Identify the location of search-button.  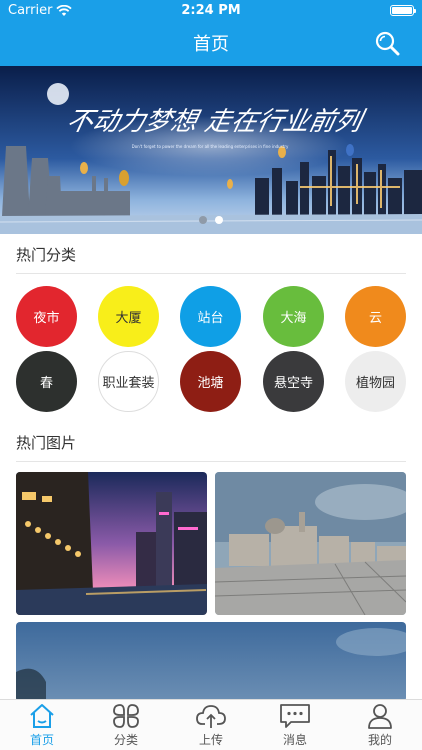
(387, 43).